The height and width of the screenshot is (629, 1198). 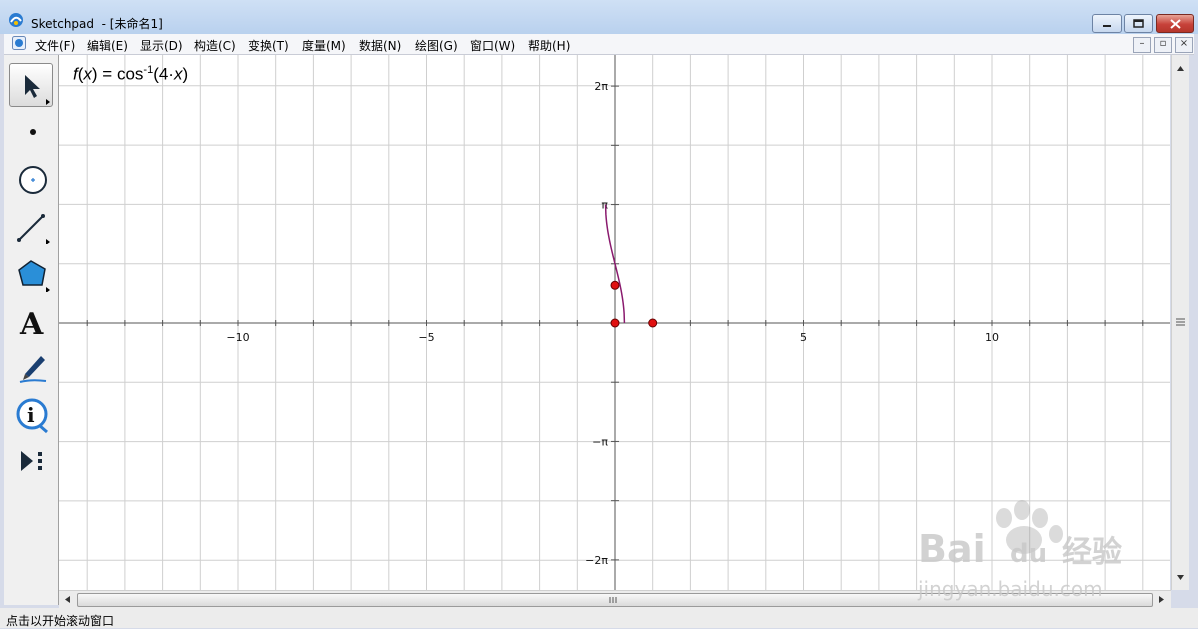 I want to click on close-icon, so click(x=1175, y=23).